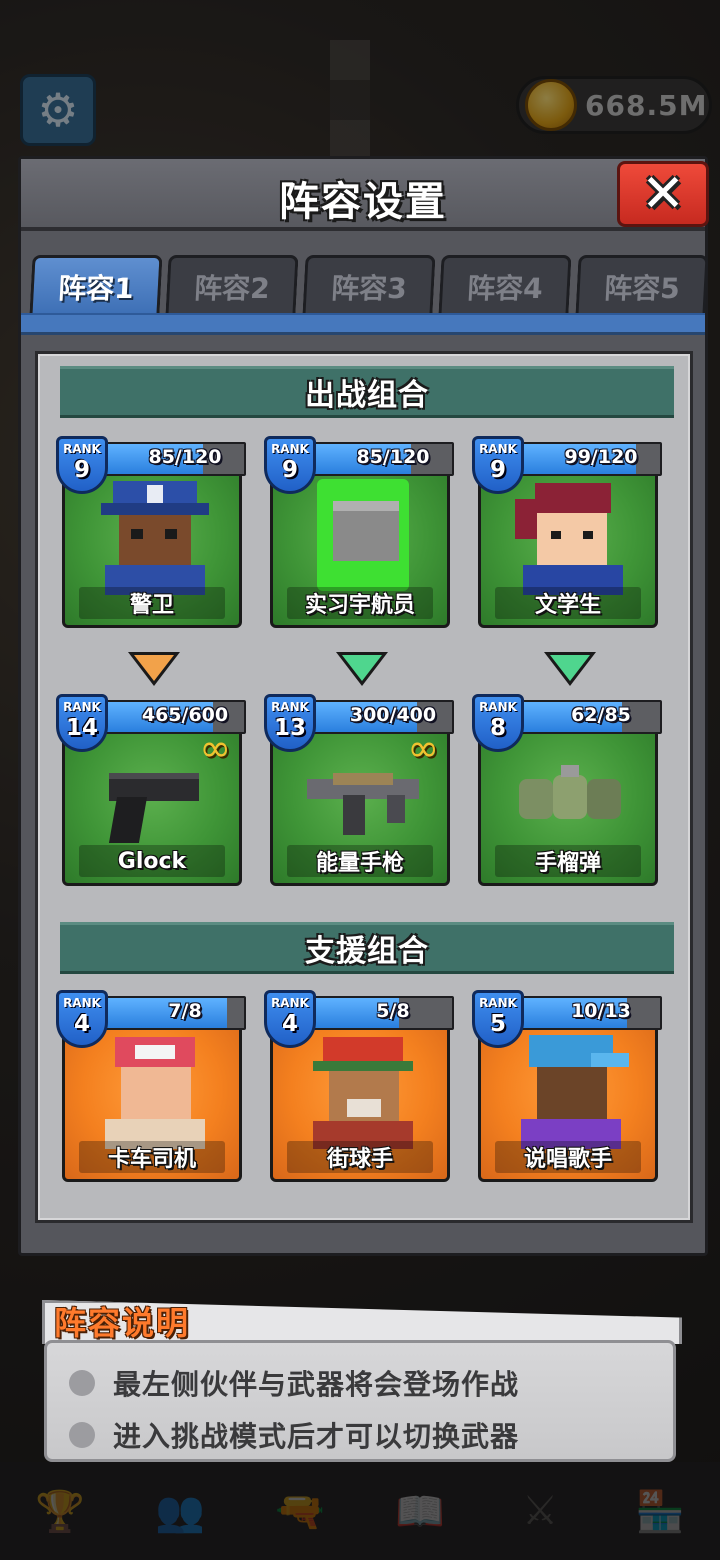 Image resolution: width=720 pixels, height=1560 pixels. What do you see at coordinates (360, 1157) in the screenshot?
I see `card-name: 街球手` at bounding box center [360, 1157].